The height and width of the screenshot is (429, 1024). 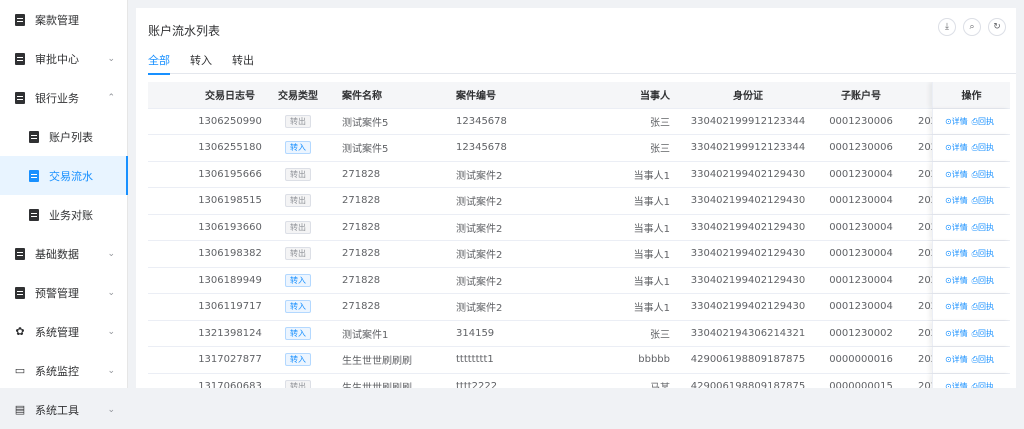 I want to click on col-header-sub: 子账户号, so click(x=861, y=95).